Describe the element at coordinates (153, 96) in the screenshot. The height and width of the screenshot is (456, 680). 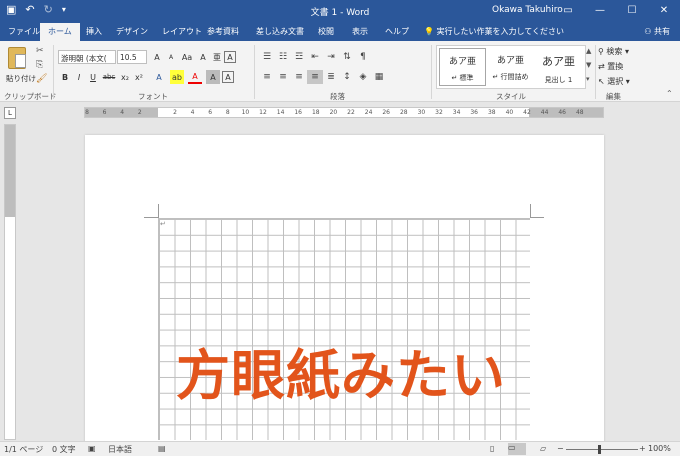
I see `font-group-label: フォント` at that location.